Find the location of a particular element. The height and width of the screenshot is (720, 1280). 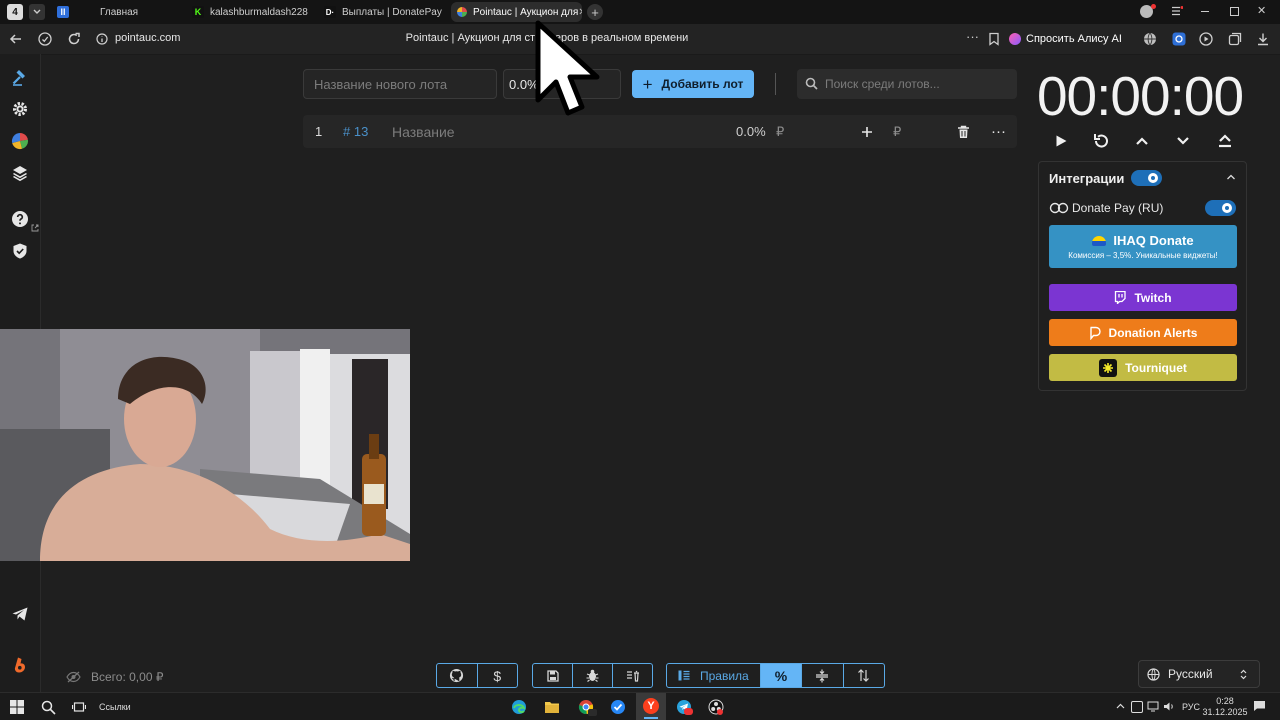

integrations-title: Интеграции is located at coordinates (1087, 178).